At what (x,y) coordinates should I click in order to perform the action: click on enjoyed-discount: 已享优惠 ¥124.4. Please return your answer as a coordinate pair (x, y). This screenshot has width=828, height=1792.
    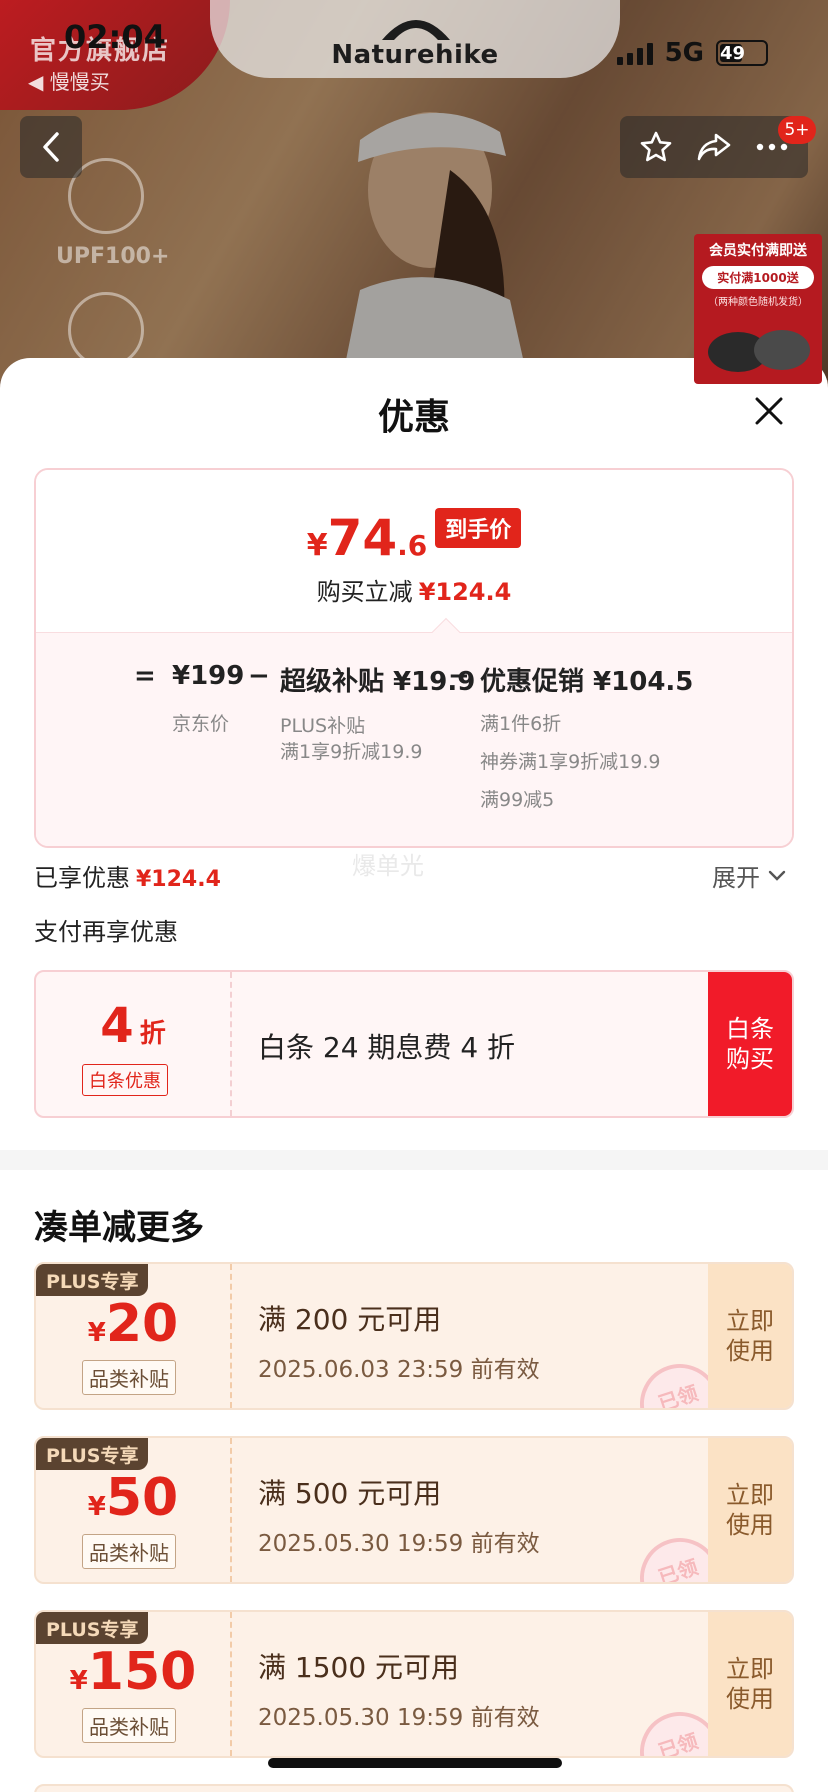
    Looking at the image, I should click on (127, 875).